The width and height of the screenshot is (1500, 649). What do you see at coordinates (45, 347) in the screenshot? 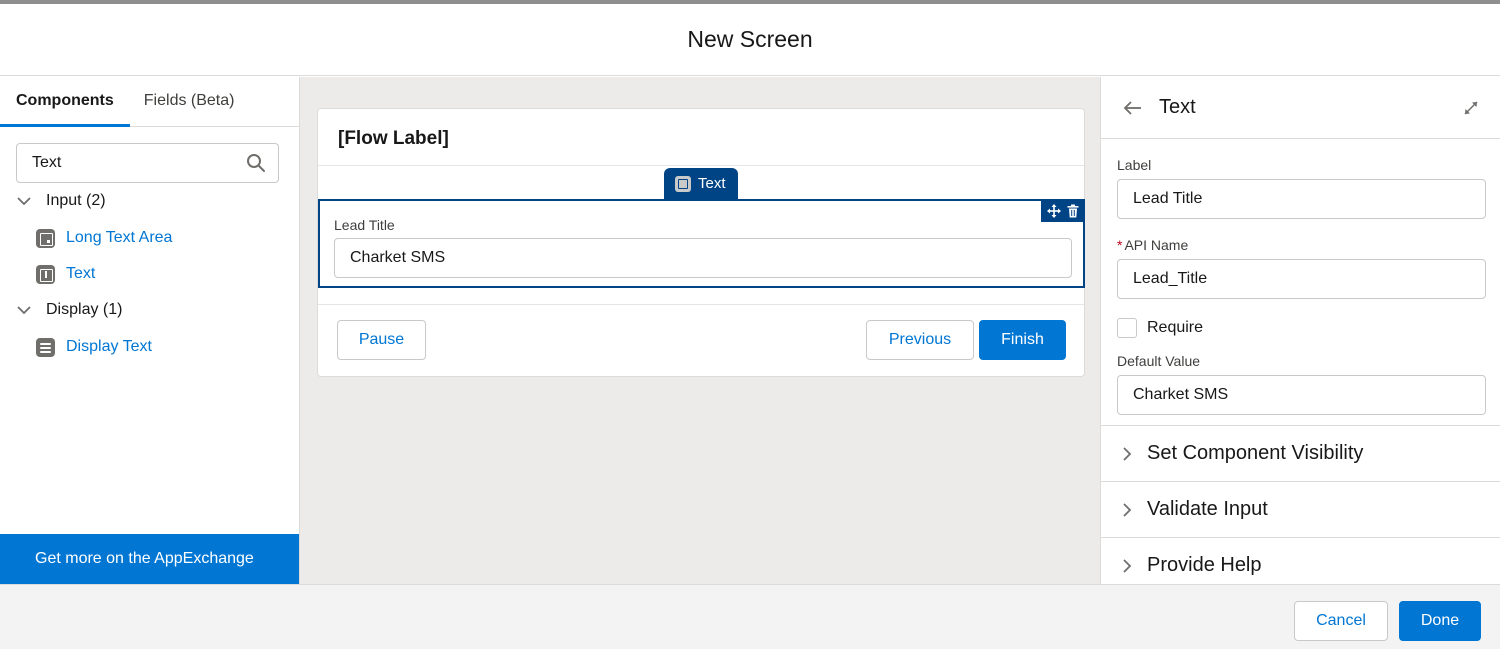
I see `display-text-icon` at bounding box center [45, 347].